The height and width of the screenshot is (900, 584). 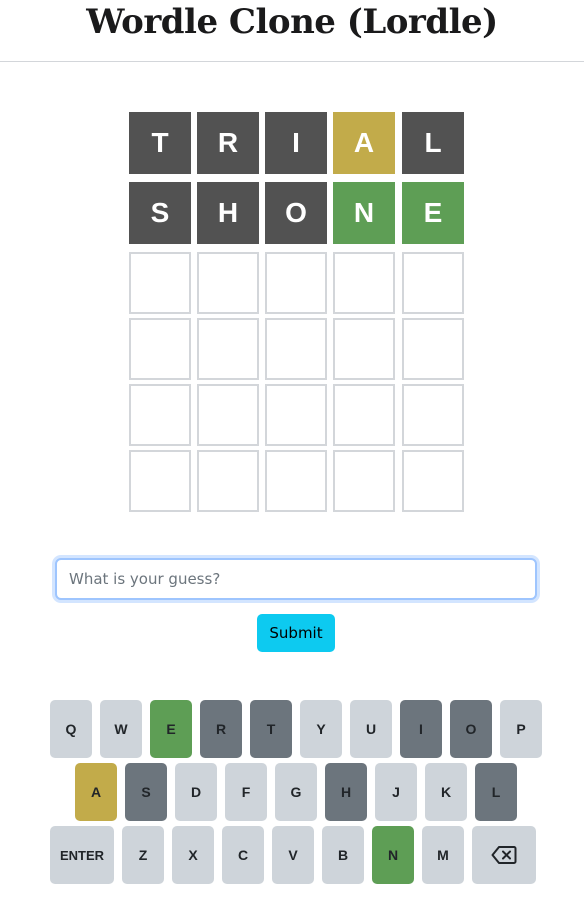 I want to click on key-b: B, so click(x=343, y=855).